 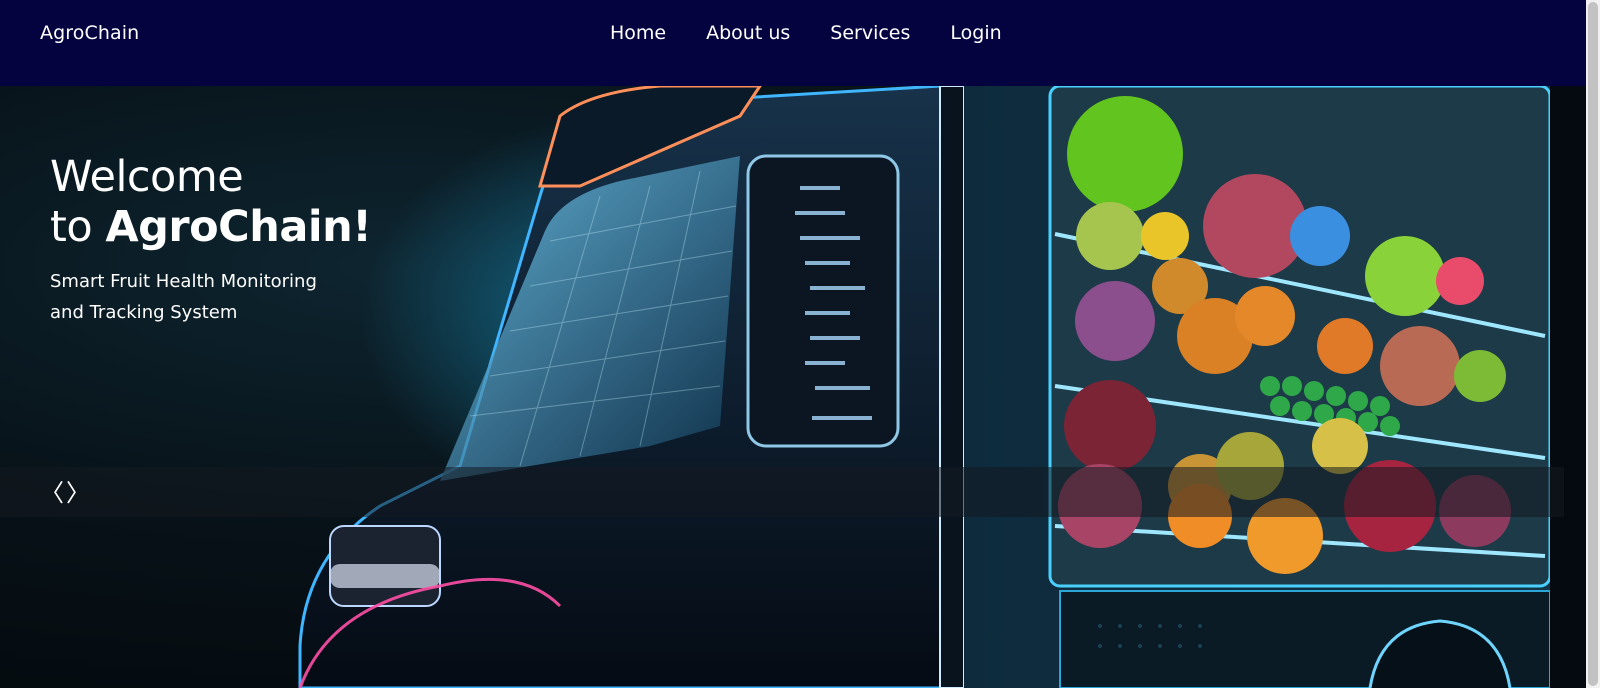 I want to click on subtitle-line2: and Tracking System, so click(x=144, y=312).